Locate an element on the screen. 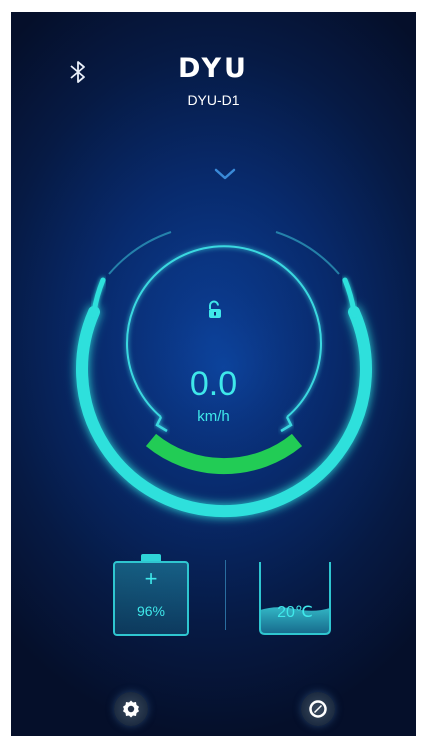 The image size is (427, 736). settings-icon is located at coordinates (131, 709).